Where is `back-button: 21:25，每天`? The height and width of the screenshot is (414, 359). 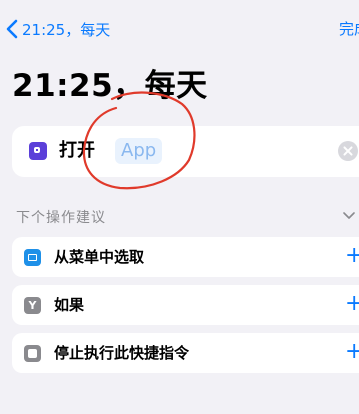 back-button: 21:25，每天 is located at coordinates (58, 29).